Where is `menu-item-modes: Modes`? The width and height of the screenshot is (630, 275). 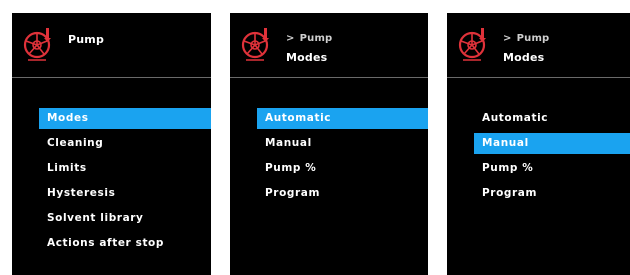 menu-item-modes: Modes is located at coordinates (125, 118).